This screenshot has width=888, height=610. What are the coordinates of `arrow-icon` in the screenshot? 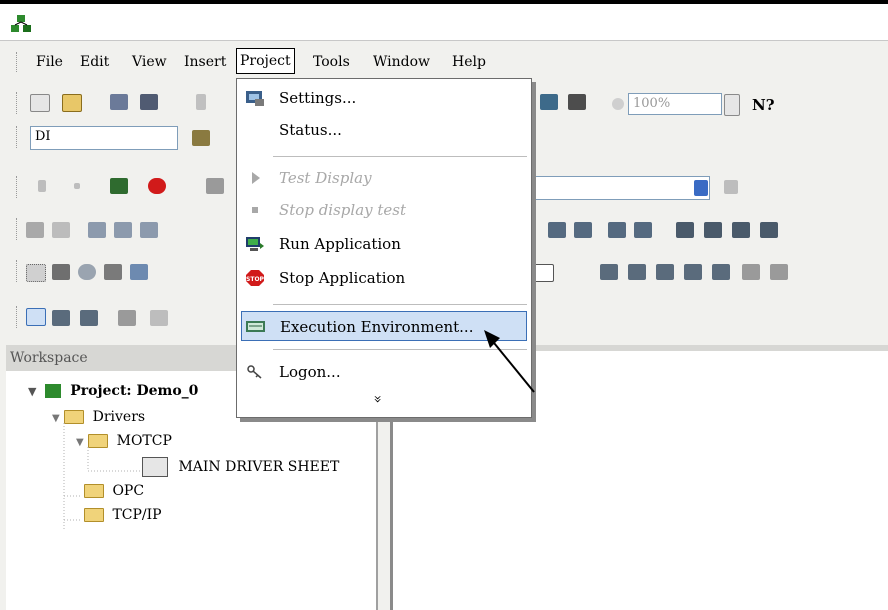 It's located at (215, 186).